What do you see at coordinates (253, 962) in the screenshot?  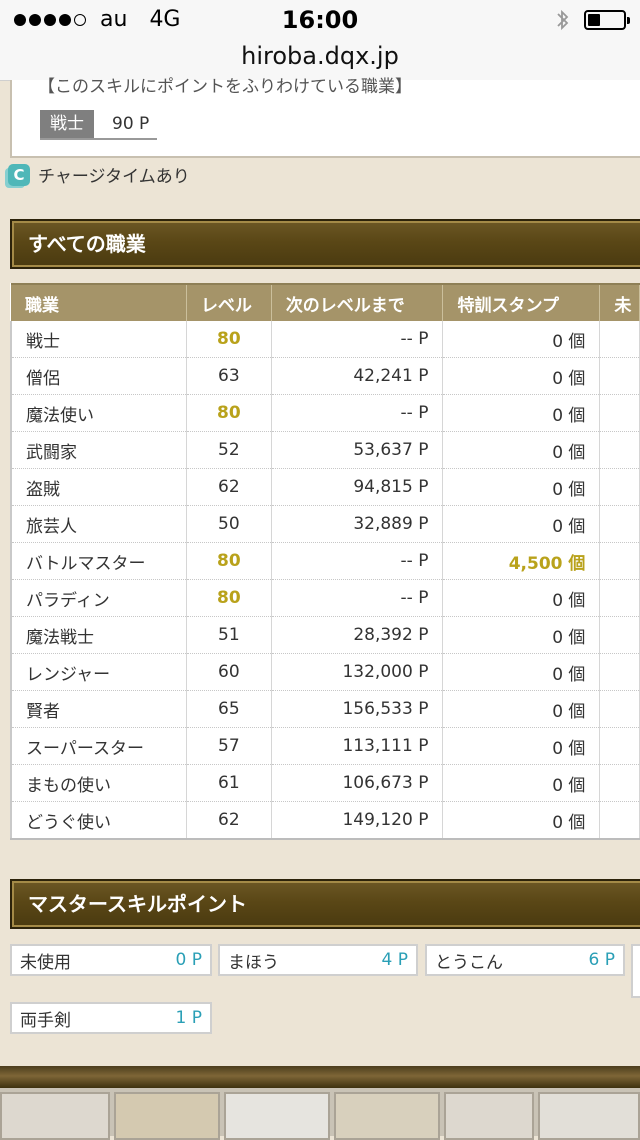 I see `master-point-label: まほう` at bounding box center [253, 962].